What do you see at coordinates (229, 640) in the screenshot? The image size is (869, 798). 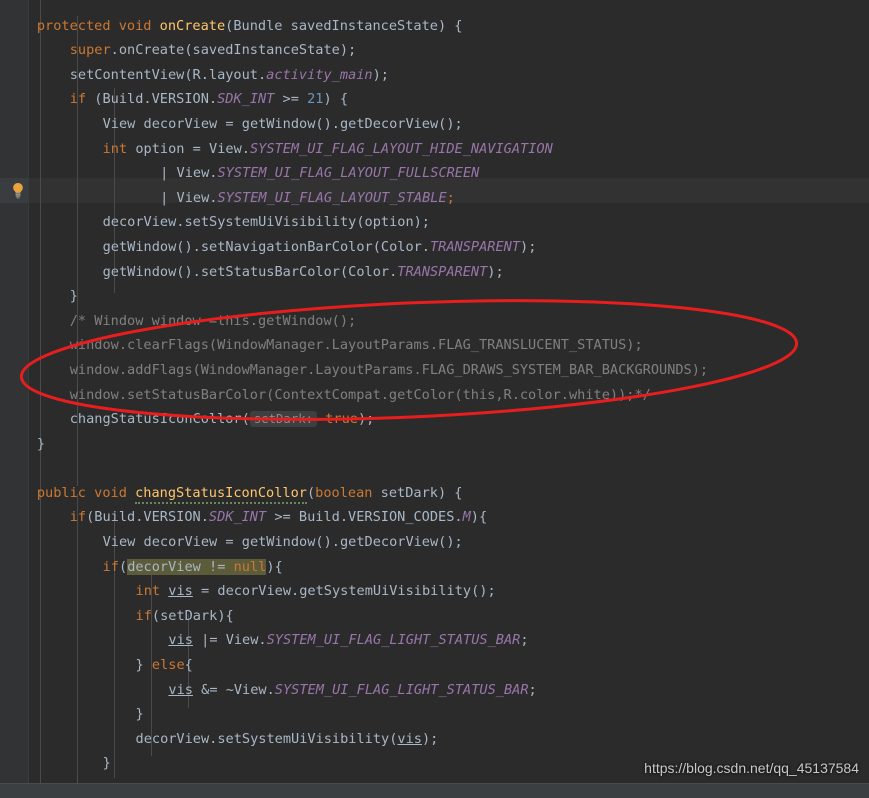 I see `code-token: |= View.` at bounding box center [229, 640].